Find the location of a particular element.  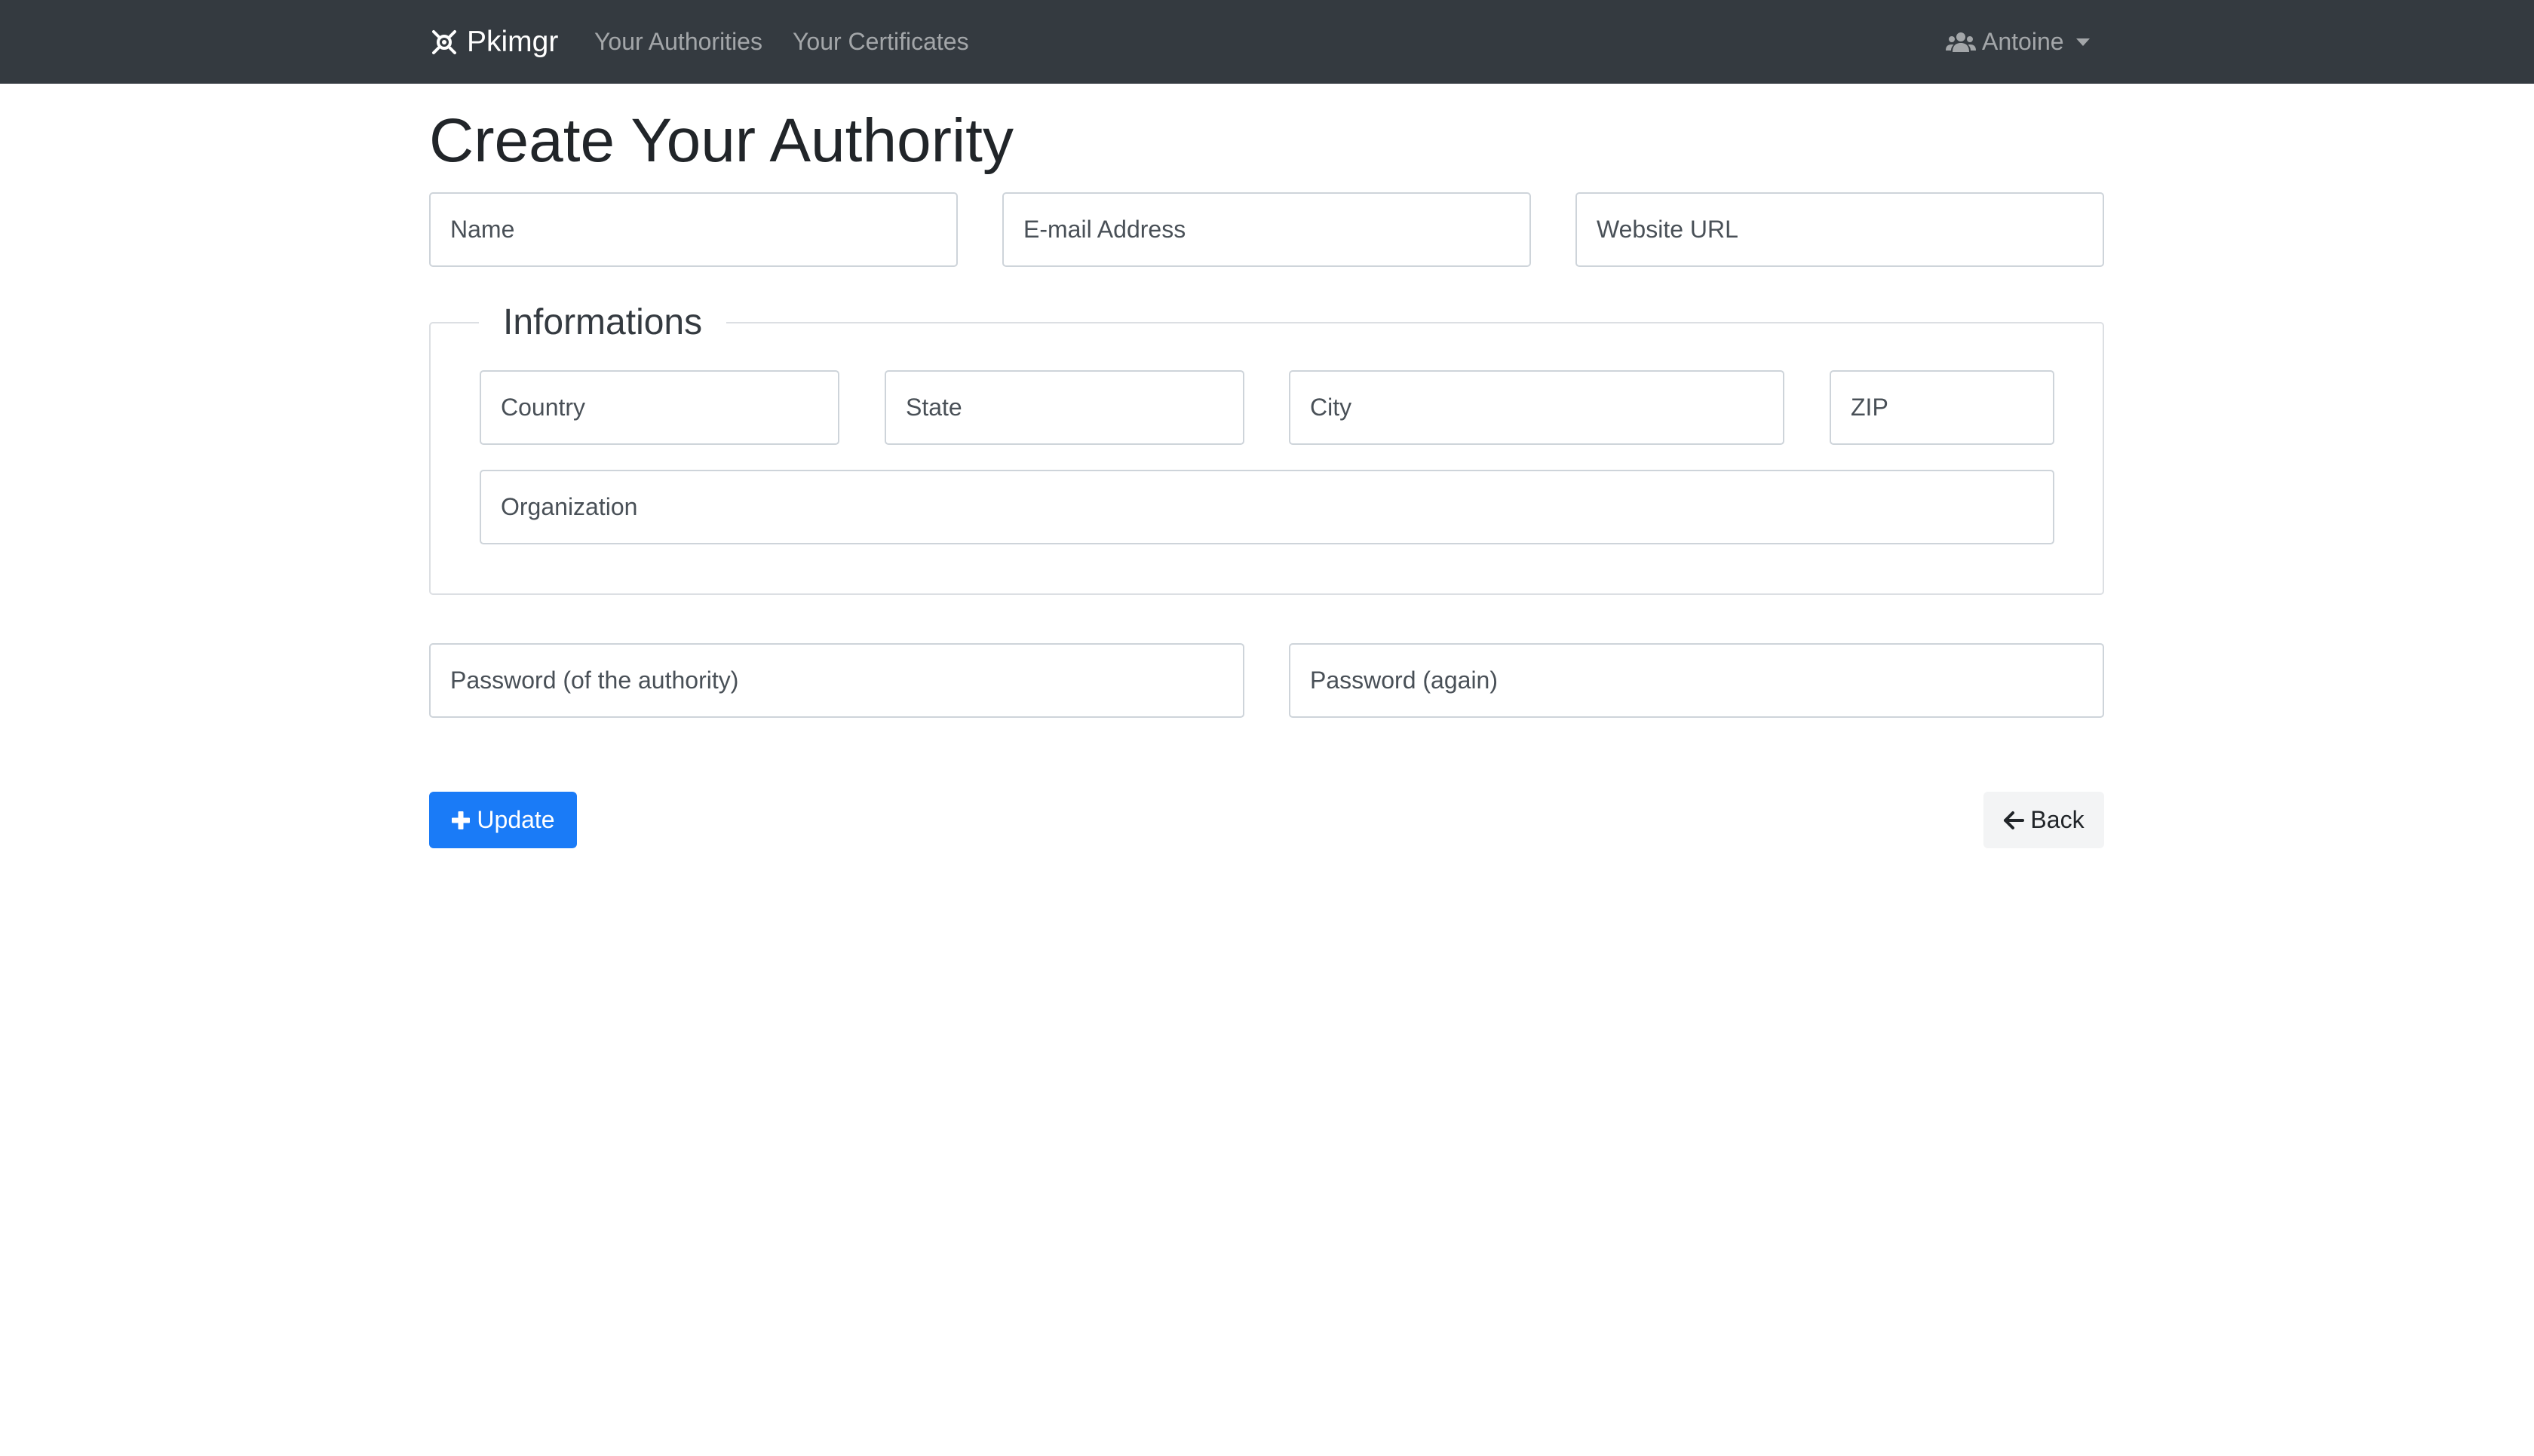

caret-down-icon is located at coordinates (2082, 42).